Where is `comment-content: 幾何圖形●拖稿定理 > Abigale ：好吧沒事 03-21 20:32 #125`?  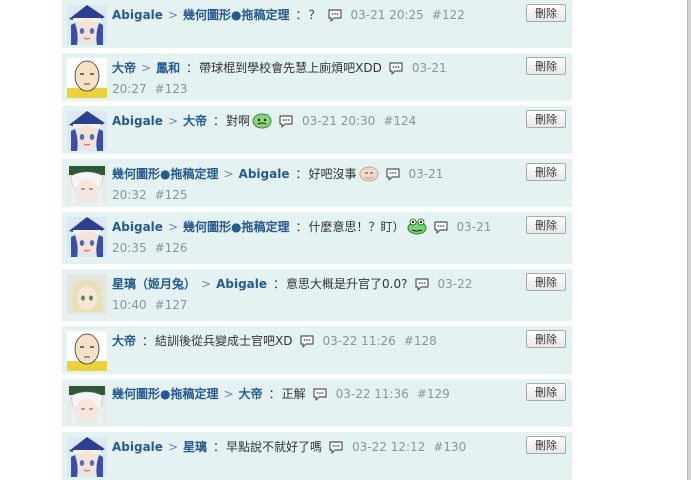 comment-content: 幾何圖形●拖稿定理 > Abigale ：好吧沒事 03-21 20:32 #125 is located at coordinates (317, 185).